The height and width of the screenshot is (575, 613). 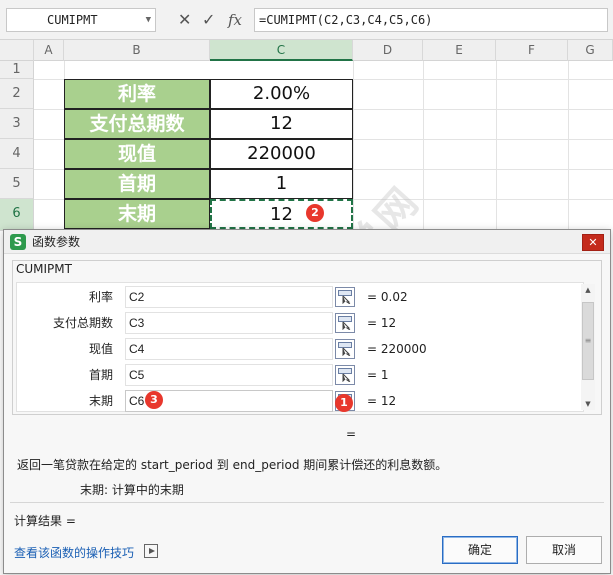 What do you see at coordinates (564, 550) in the screenshot?
I see `cancel-button: 取消` at bounding box center [564, 550].